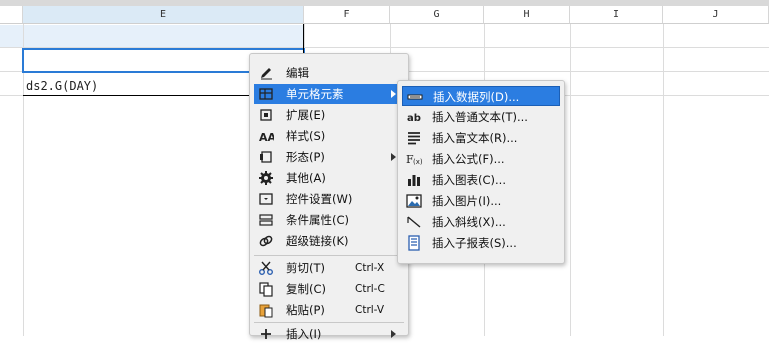 Image resolution: width=769 pixels, height=344 pixels. What do you see at coordinates (163, 15) in the screenshot?
I see `column-header-e: E` at bounding box center [163, 15].